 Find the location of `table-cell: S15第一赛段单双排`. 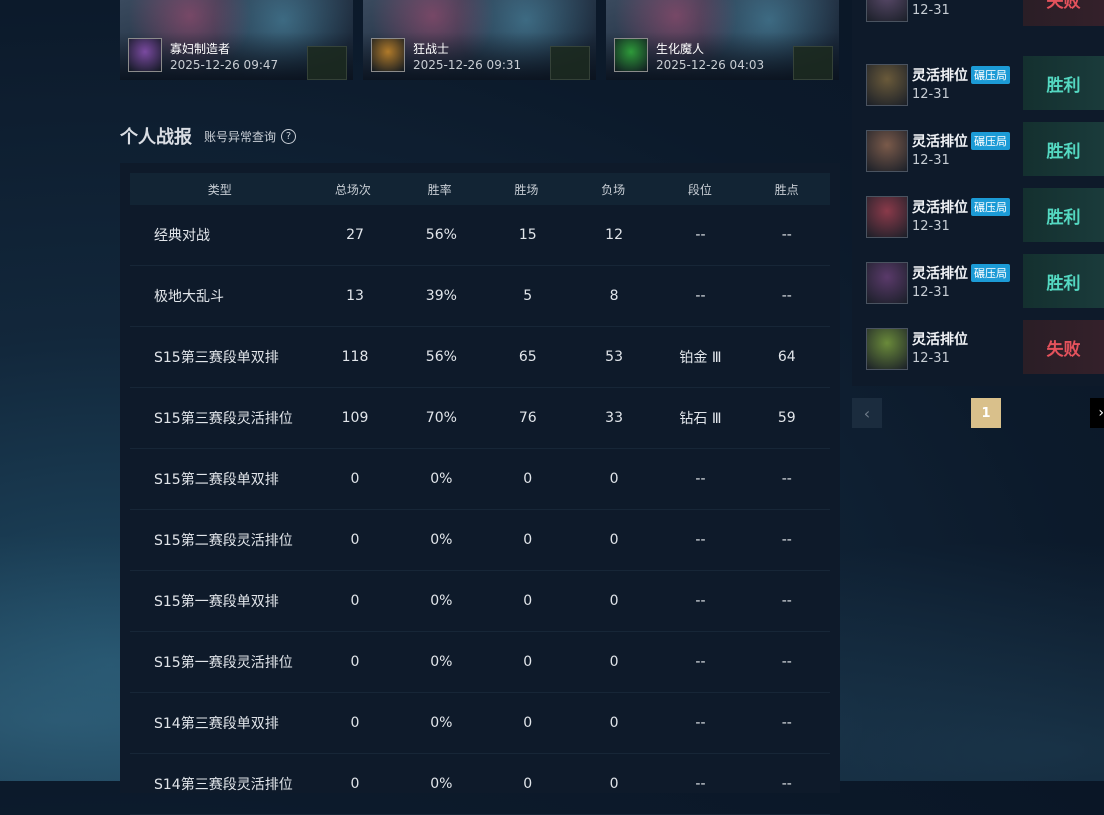

table-cell: S15第一赛段单双排 is located at coordinates (216, 602).